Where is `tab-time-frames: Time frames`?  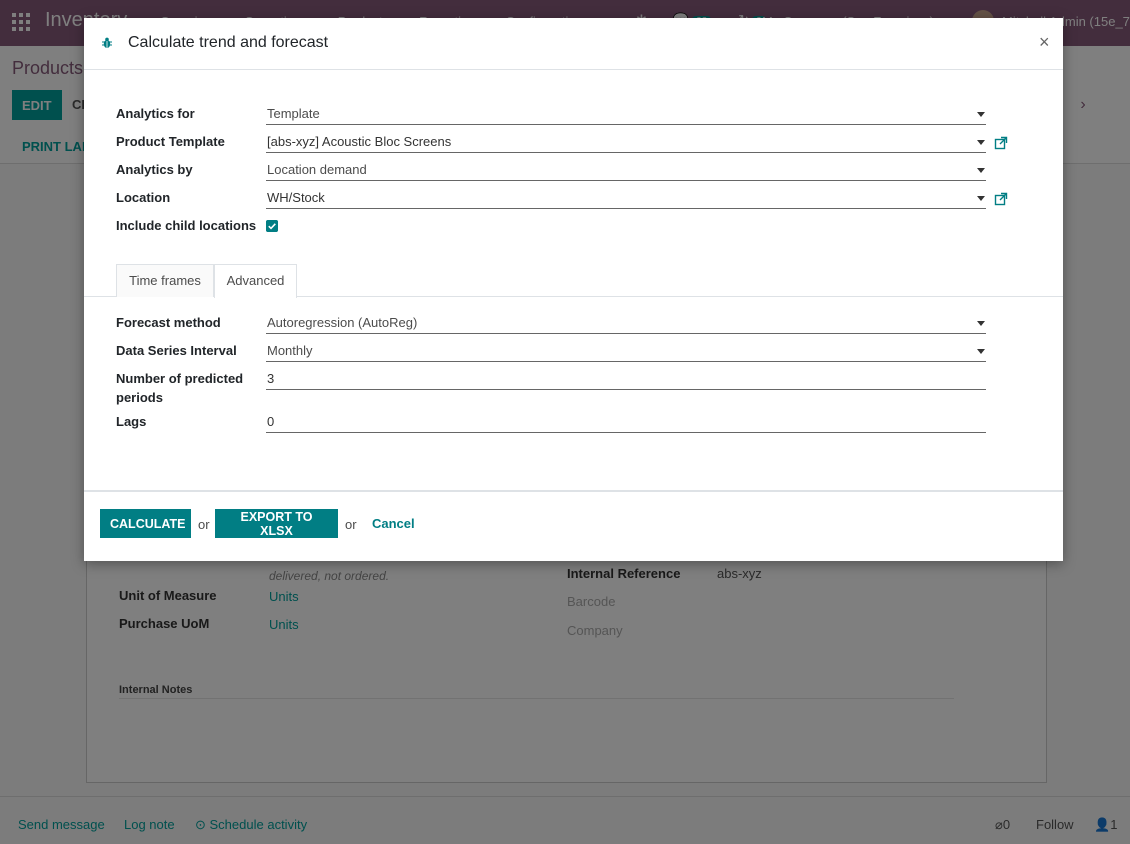
tab-time-frames: Time frames is located at coordinates (165, 280).